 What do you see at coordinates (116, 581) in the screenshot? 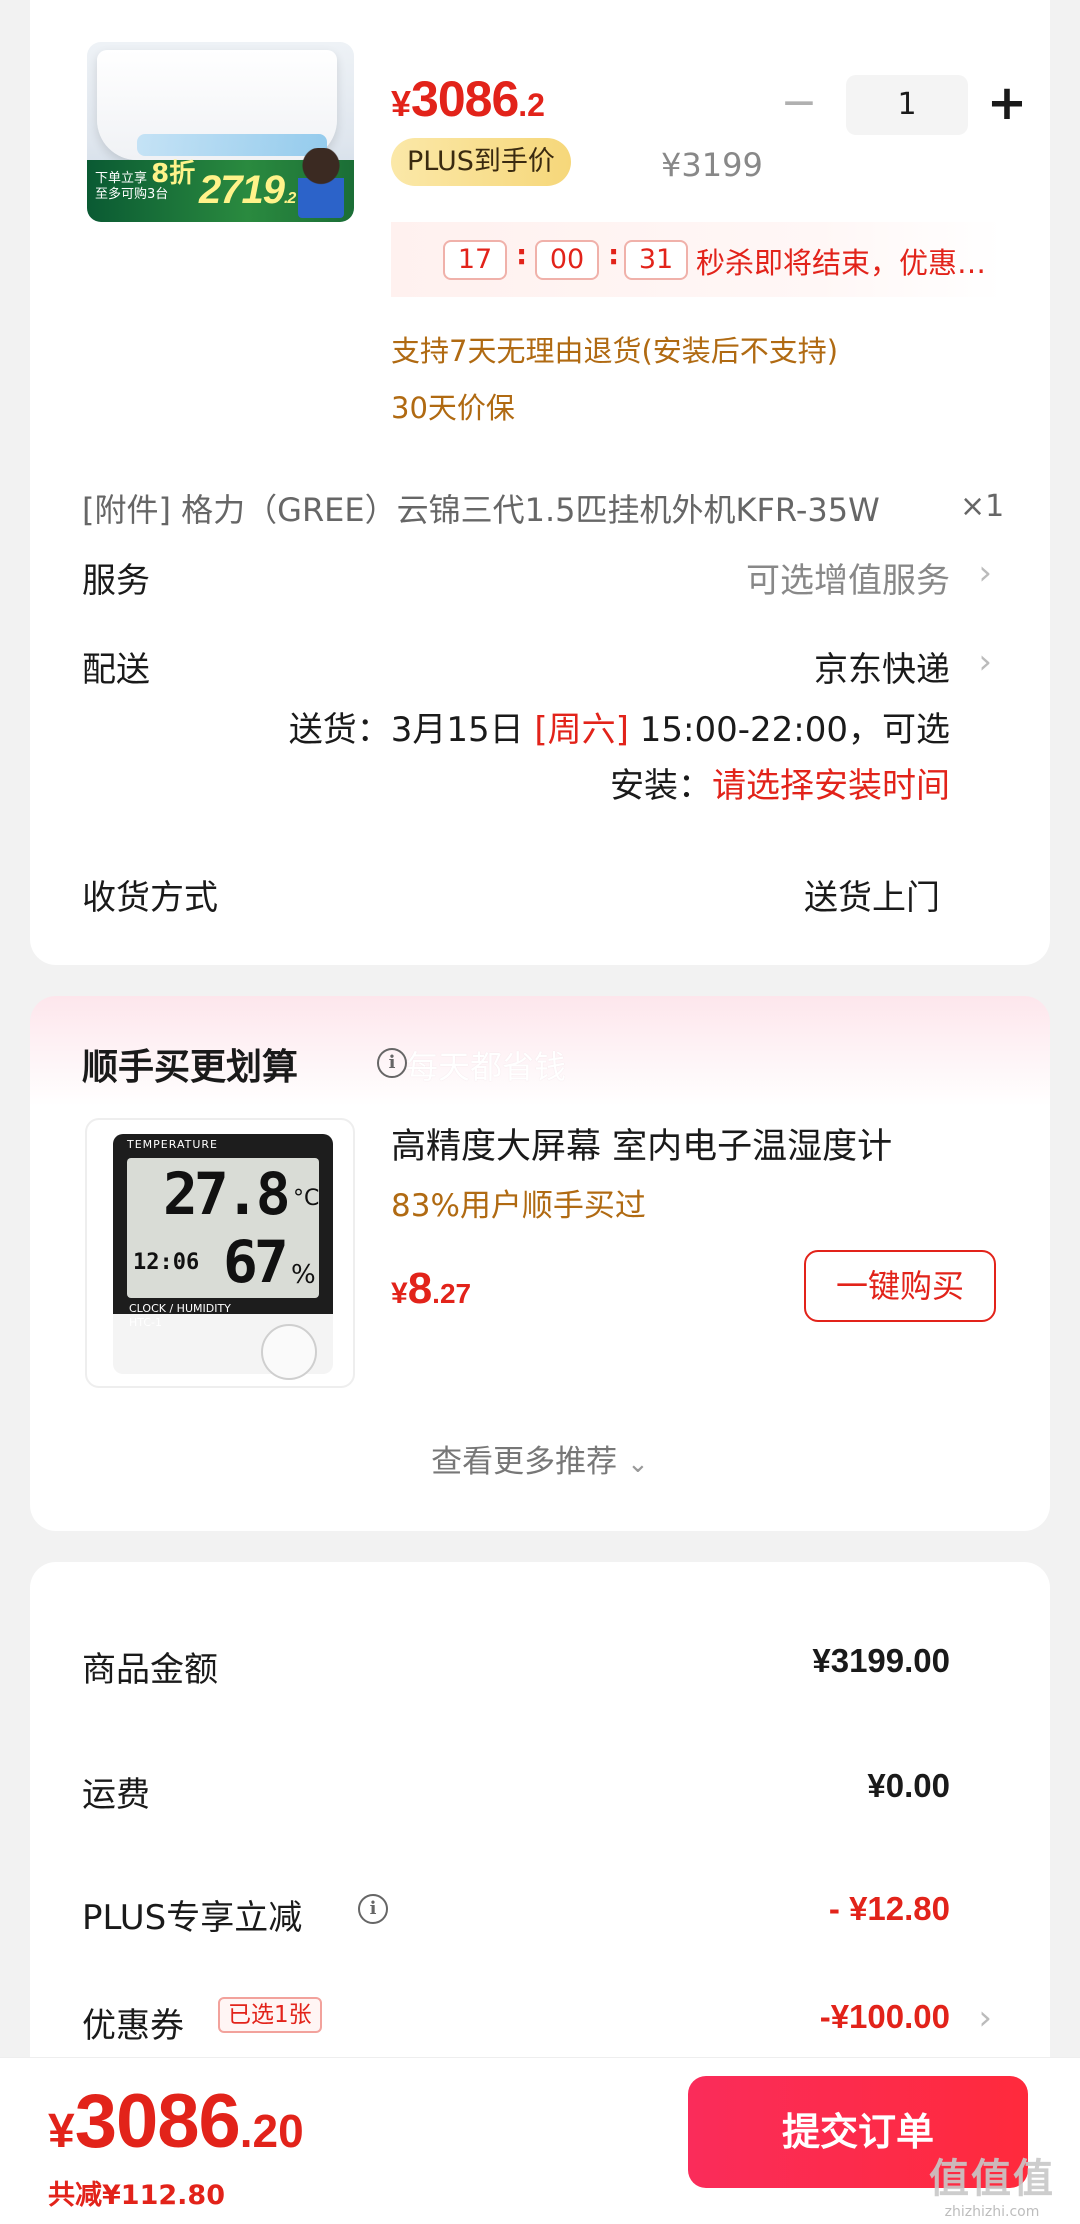
I see `service-label: 服务` at bounding box center [116, 581].